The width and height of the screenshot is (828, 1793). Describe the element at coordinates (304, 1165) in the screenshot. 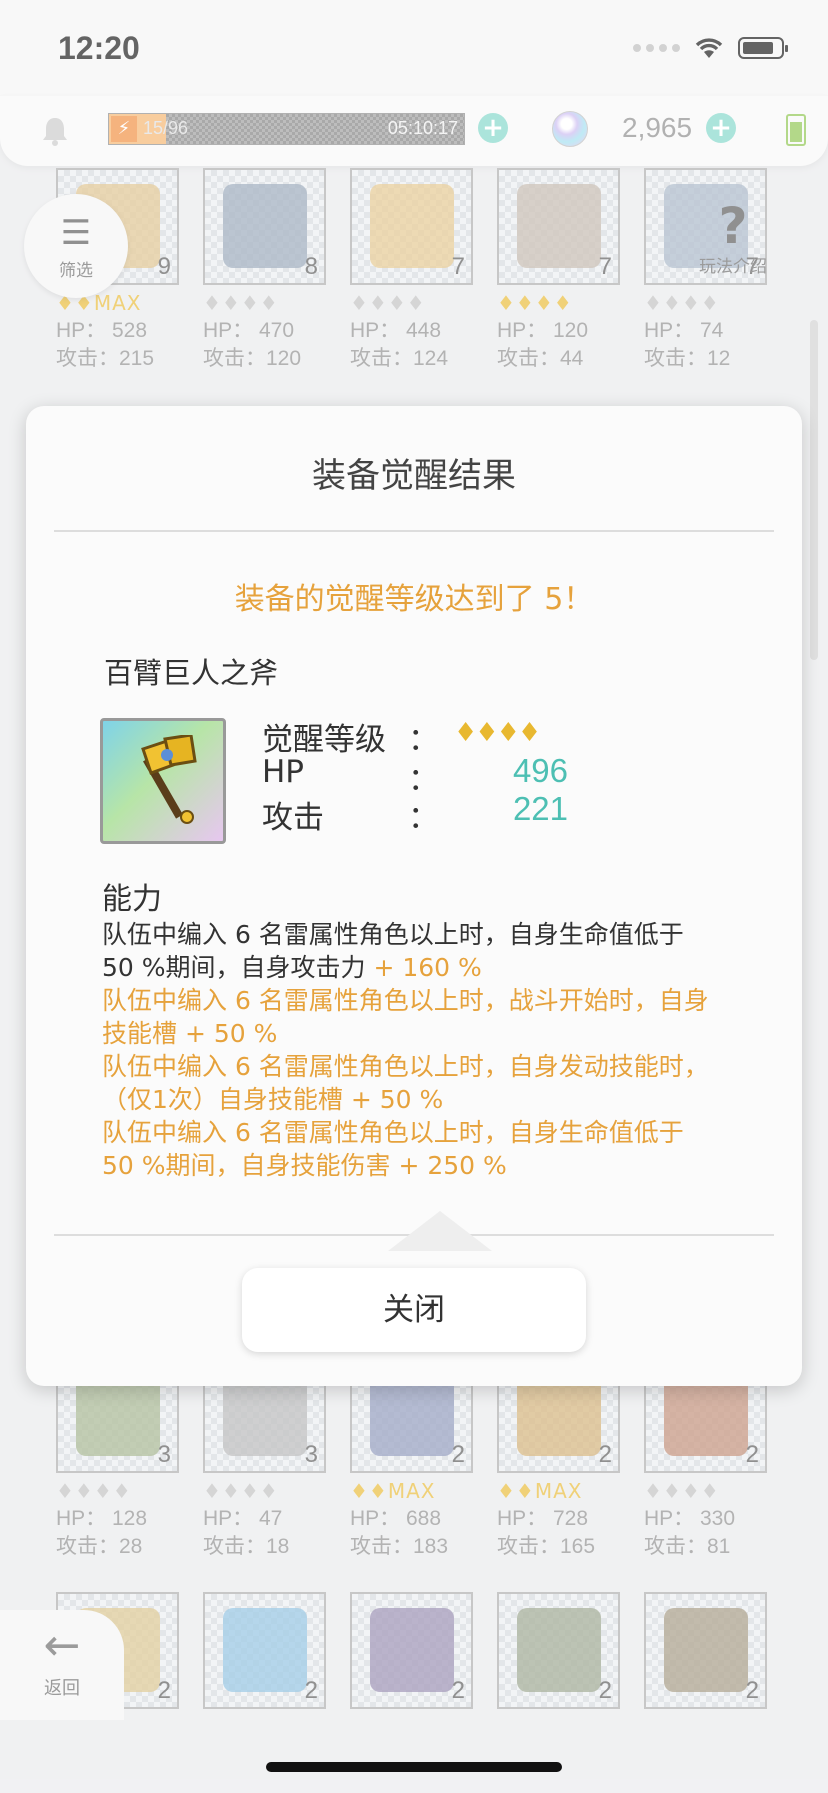

I see `ability-text: 50 %期间，自身技能伤害 + 250 %` at that location.